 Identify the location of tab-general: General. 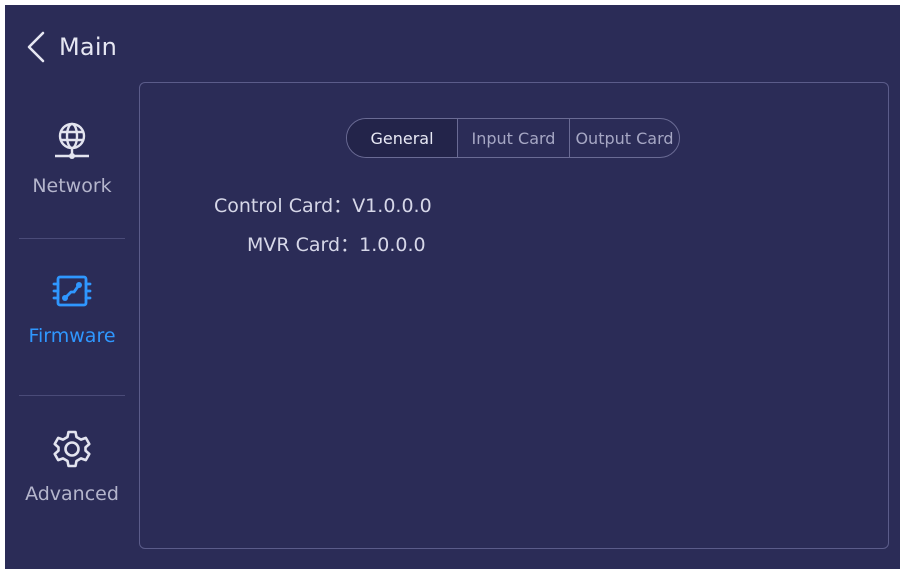
(402, 138).